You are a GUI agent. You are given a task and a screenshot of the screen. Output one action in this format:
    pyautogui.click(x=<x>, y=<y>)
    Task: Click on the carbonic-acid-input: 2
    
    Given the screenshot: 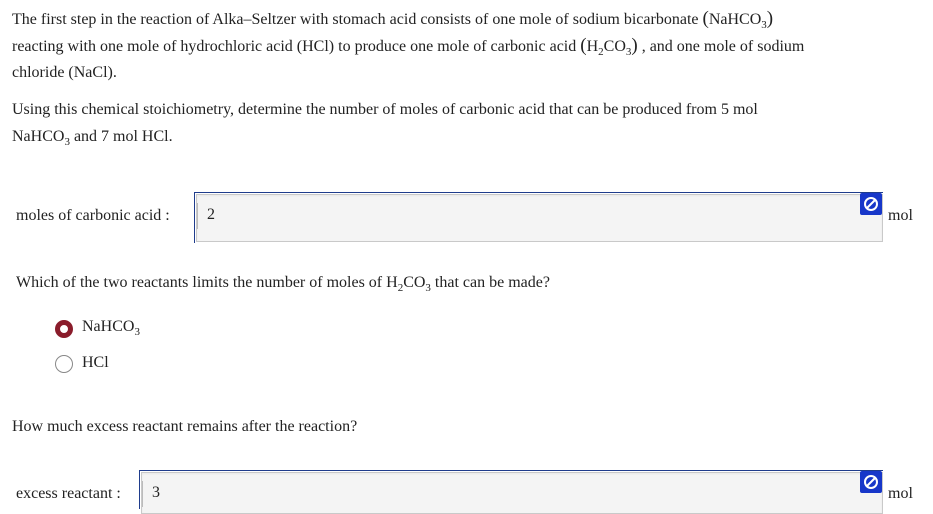 What is the action you would take?
    pyautogui.click(x=539, y=218)
    